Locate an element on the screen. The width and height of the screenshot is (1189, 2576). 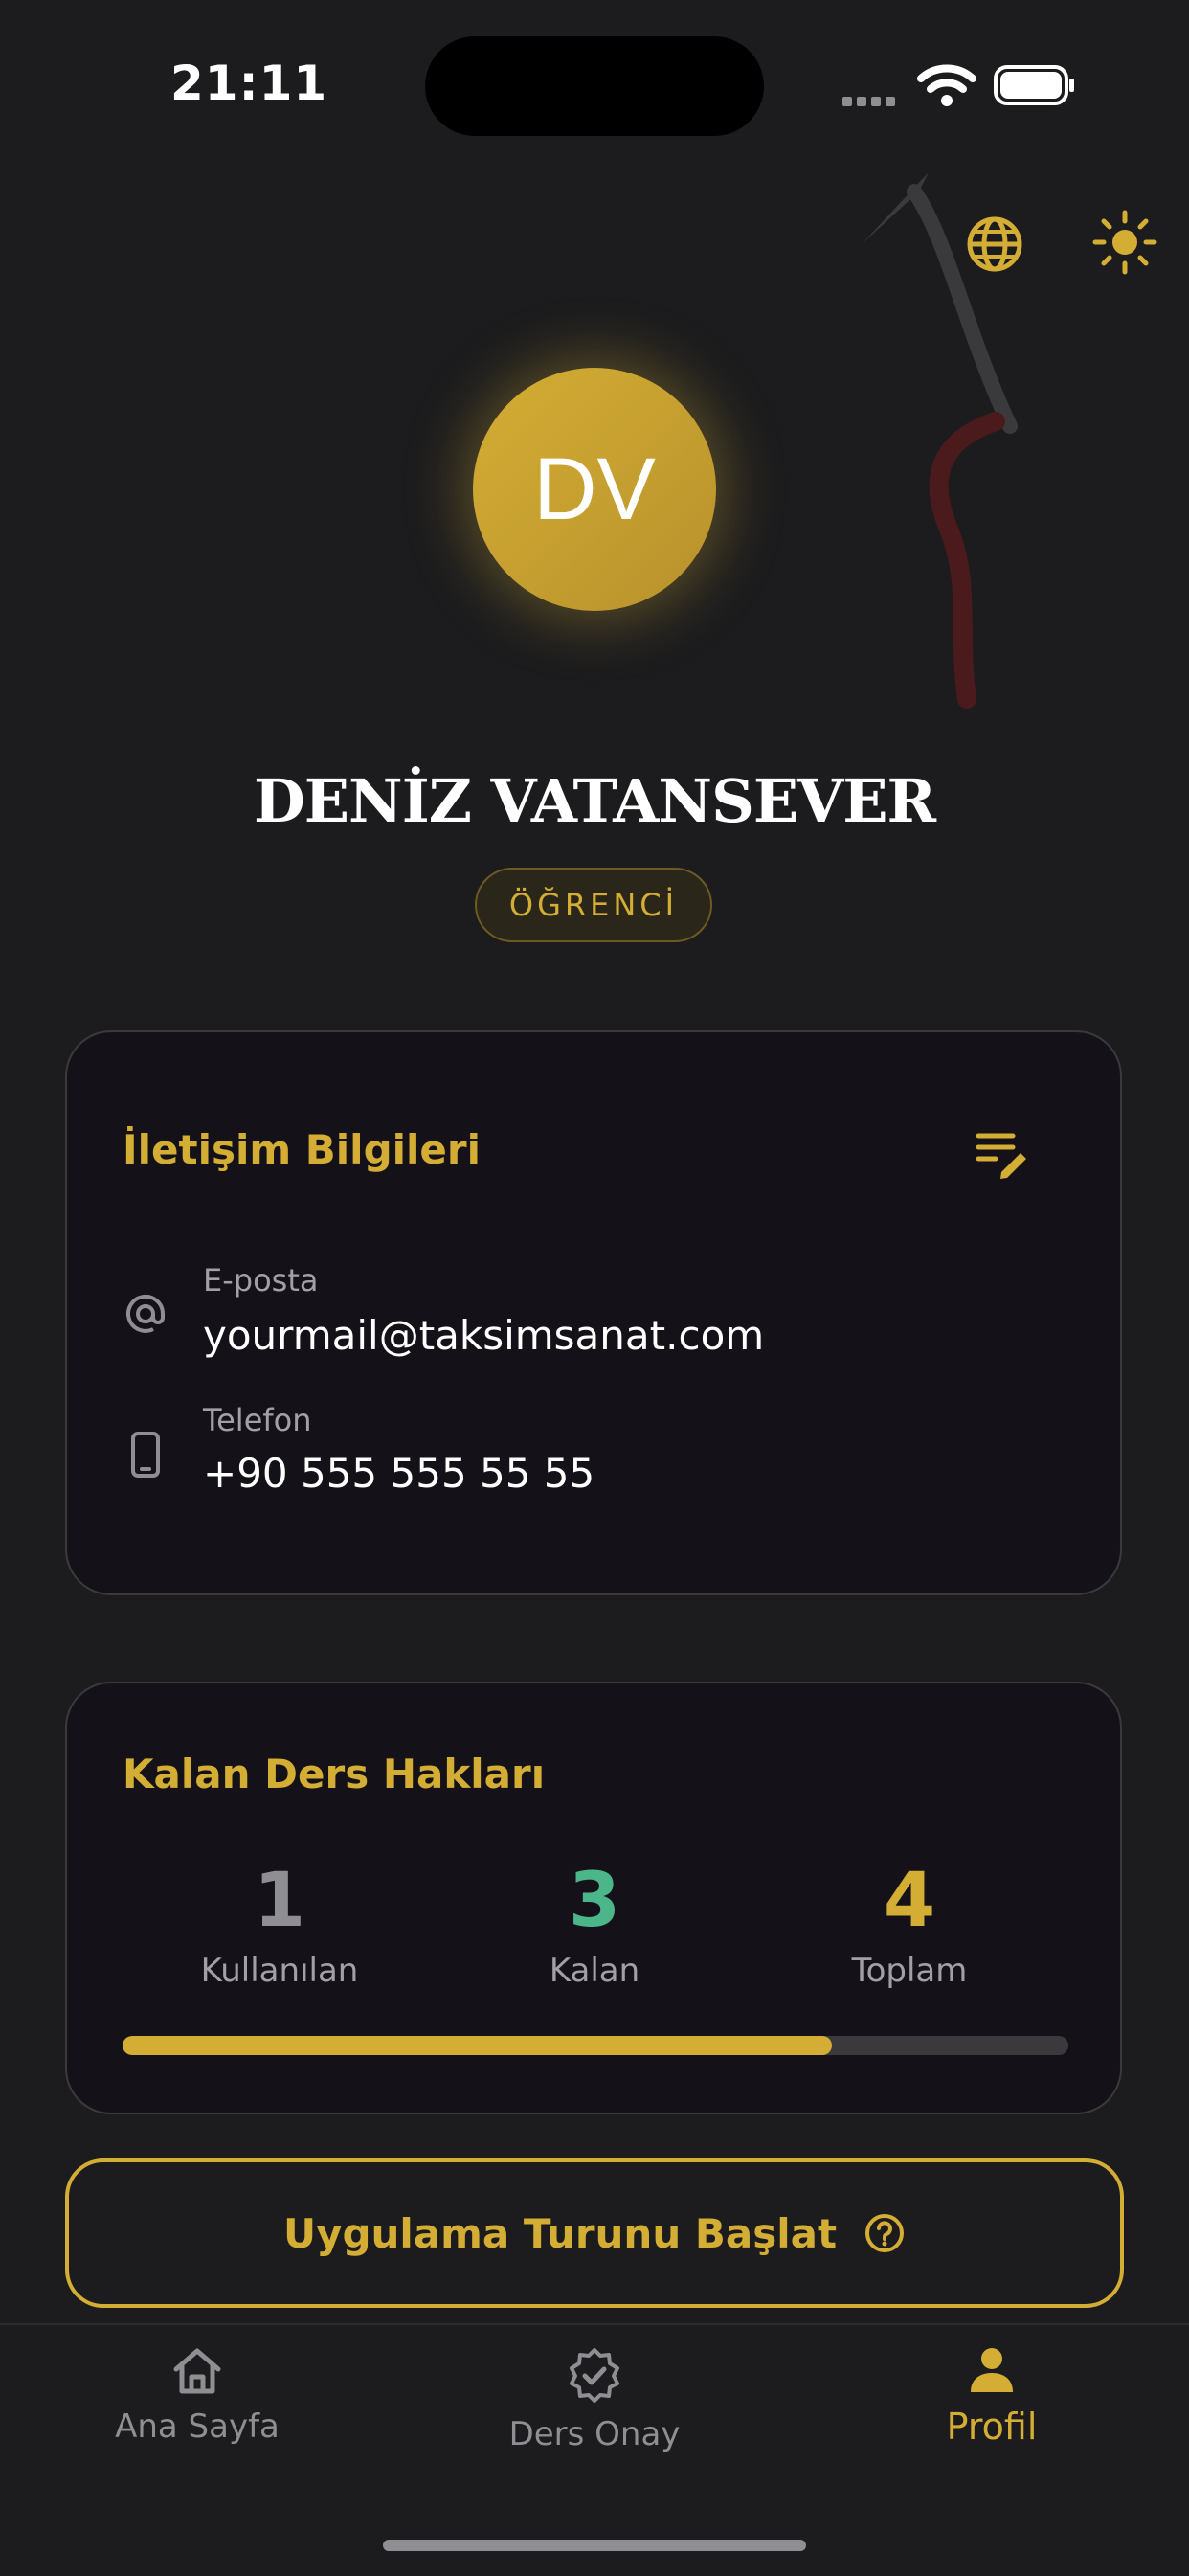
tab-home-label: Ana Sayfa is located at coordinates (197, 2426).